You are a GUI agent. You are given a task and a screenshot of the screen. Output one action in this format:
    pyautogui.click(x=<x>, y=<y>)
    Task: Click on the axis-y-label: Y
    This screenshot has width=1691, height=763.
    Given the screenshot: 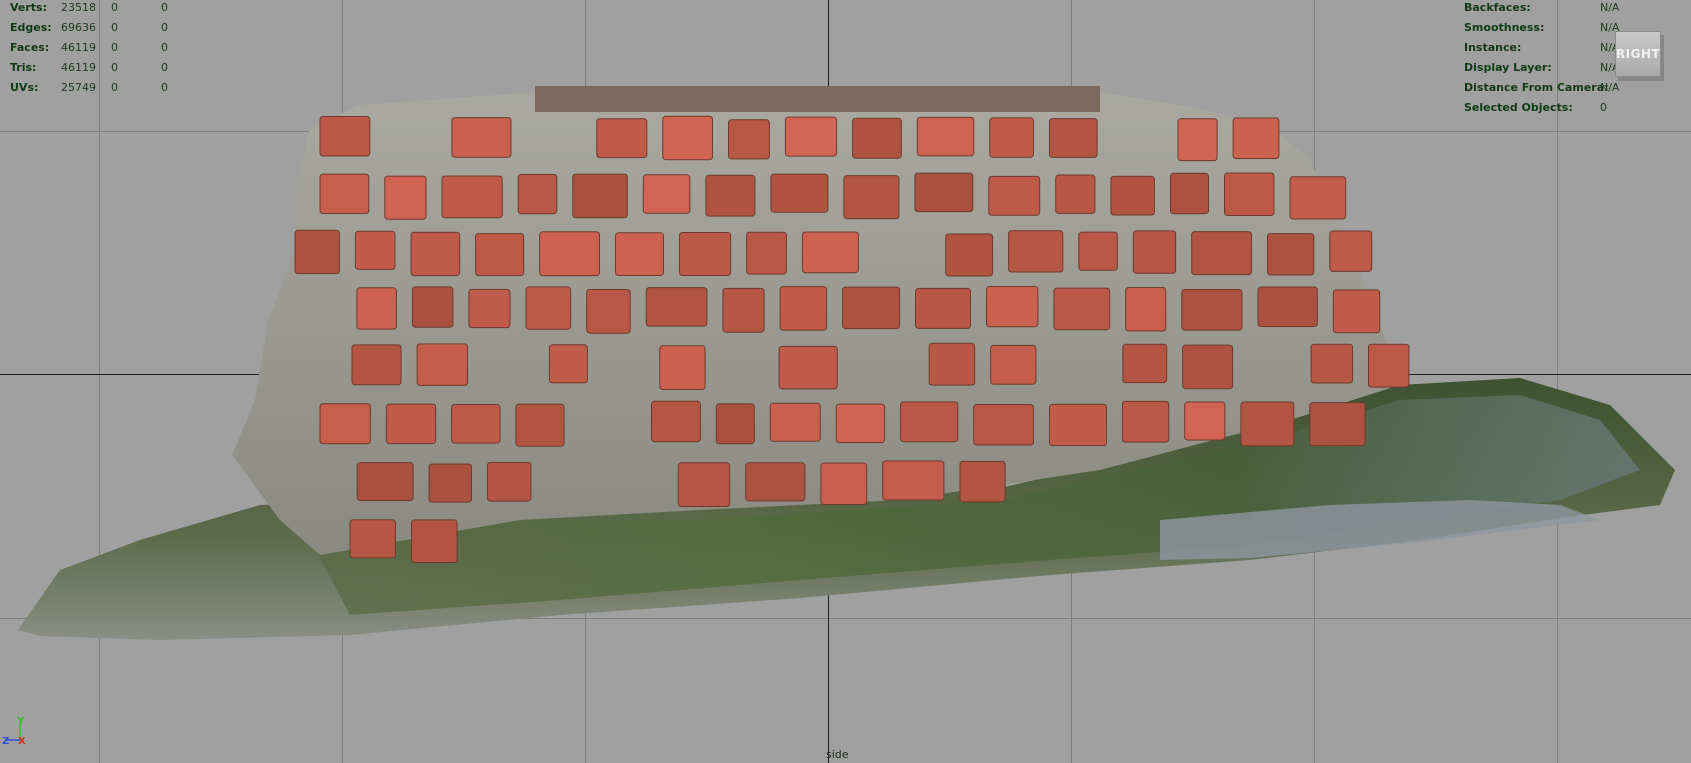 What is the action you would take?
    pyautogui.click(x=20, y=721)
    